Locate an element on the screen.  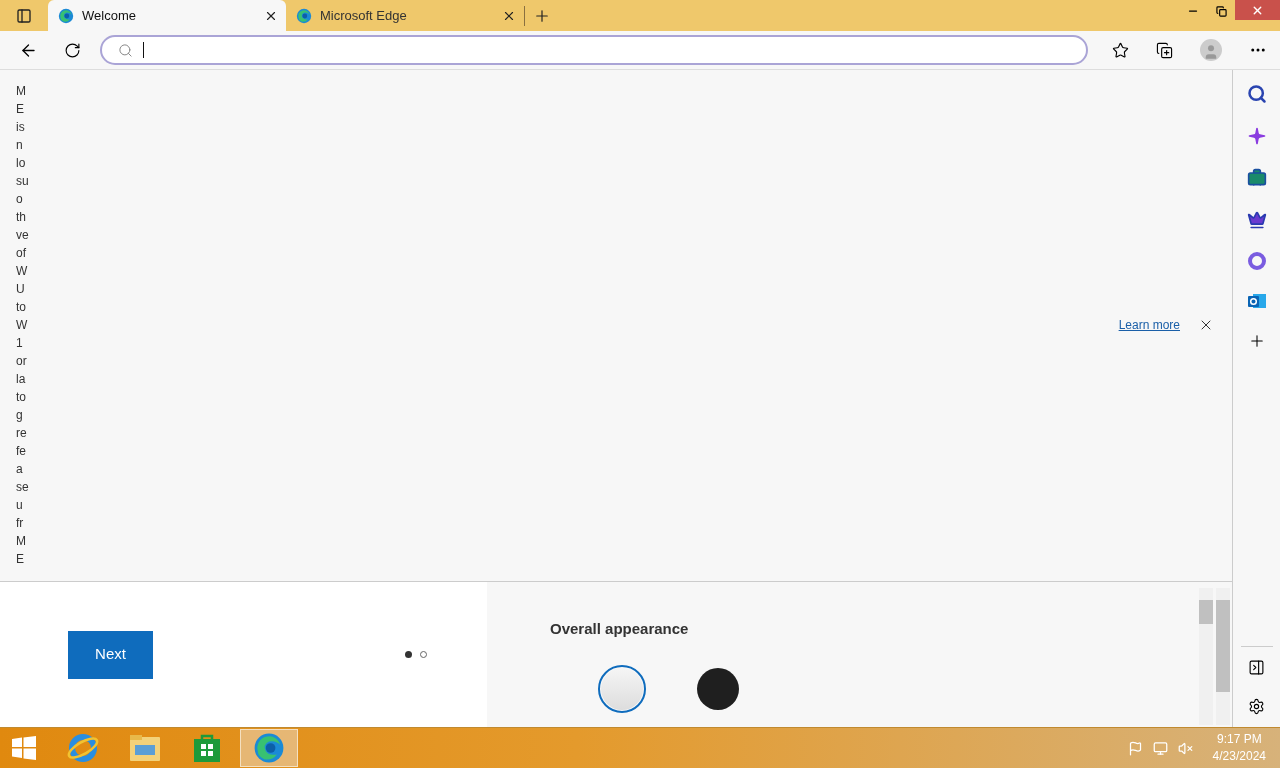
favorites-icon is located at coordinates (1120, 50).